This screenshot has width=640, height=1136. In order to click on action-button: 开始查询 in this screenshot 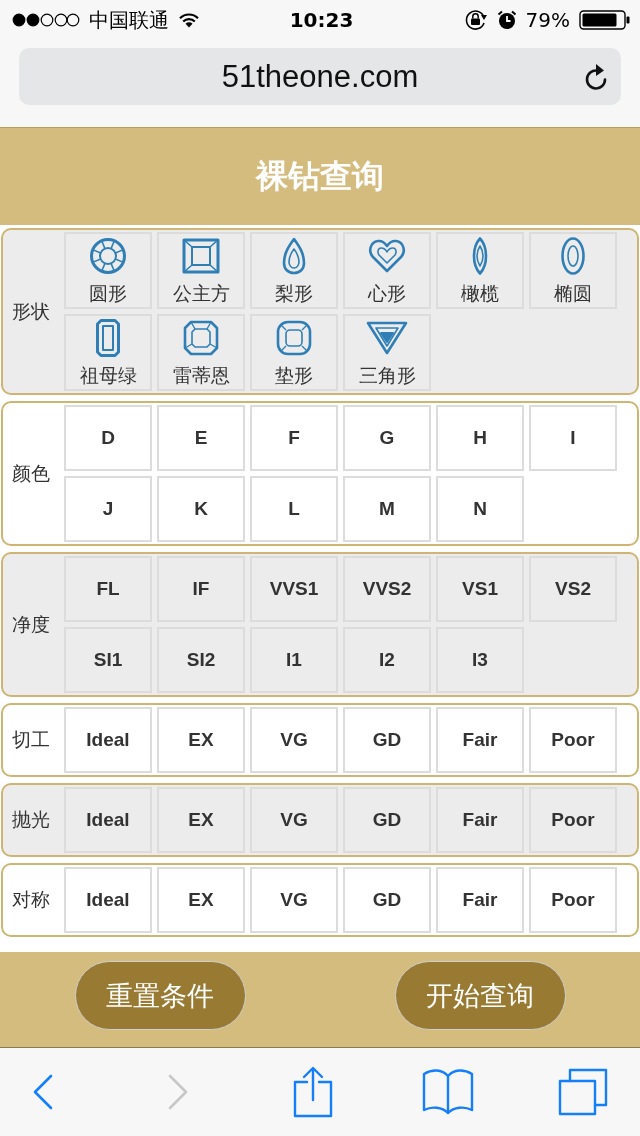, I will do `click(480, 995)`.